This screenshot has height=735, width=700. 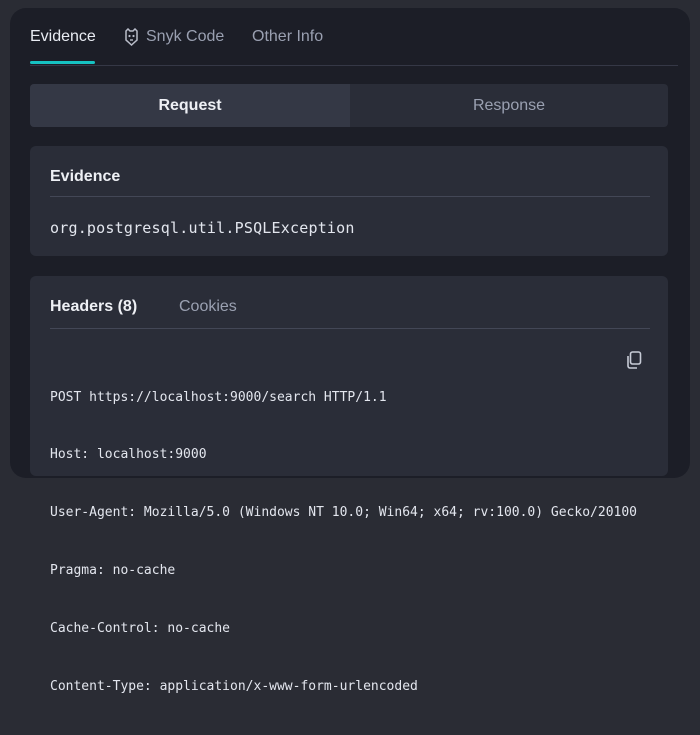 What do you see at coordinates (208, 307) in the screenshot?
I see `tab-cookies: Cookies` at bounding box center [208, 307].